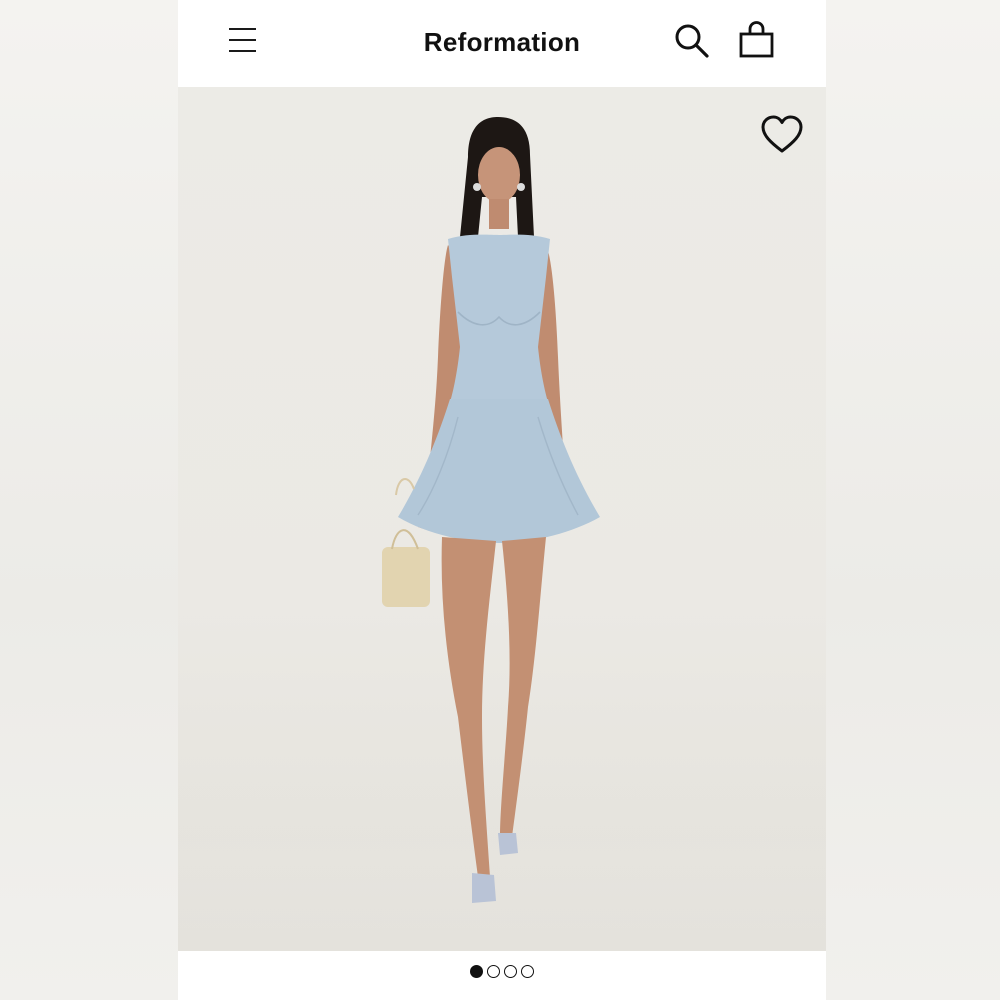 This screenshot has height=1000, width=1000. I want to click on search-icon, so click(692, 41).